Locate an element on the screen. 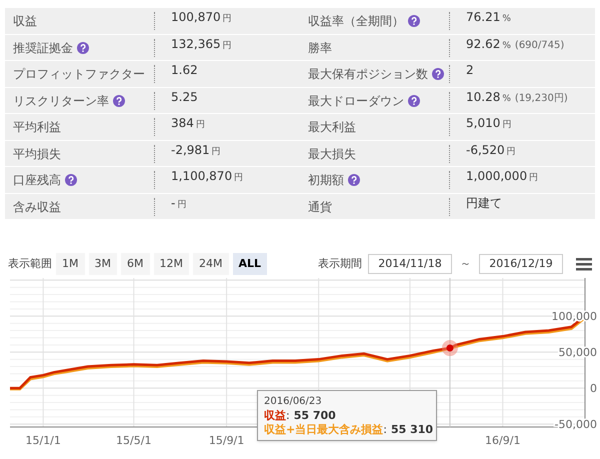 This screenshot has height=459, width=600. stat-value: 76.21 is located at coordinates (483, 17).